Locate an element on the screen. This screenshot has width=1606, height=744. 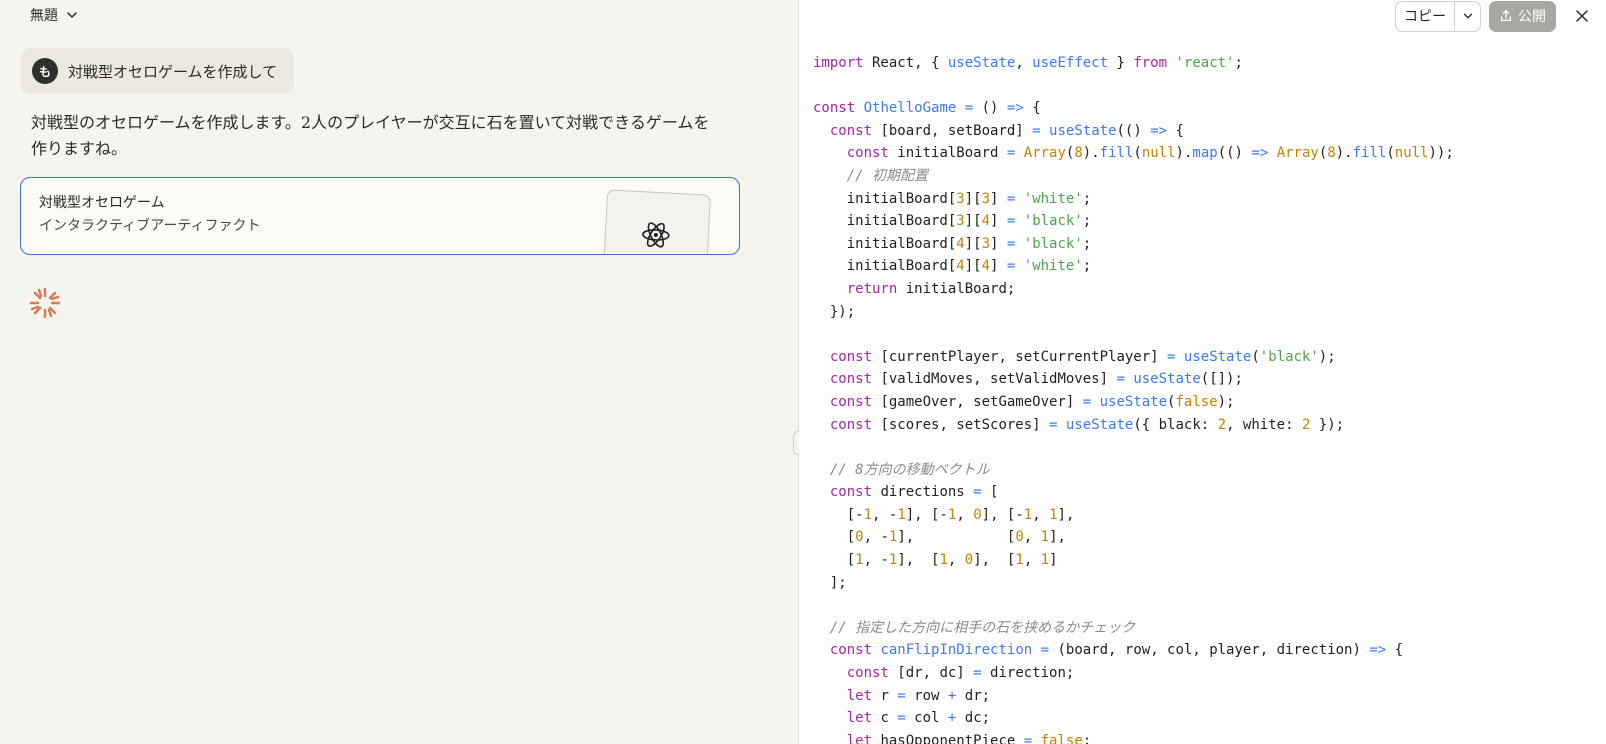
artifact-subtitle: インタラクティブアーティファクト is located at coordinates (150, 226).